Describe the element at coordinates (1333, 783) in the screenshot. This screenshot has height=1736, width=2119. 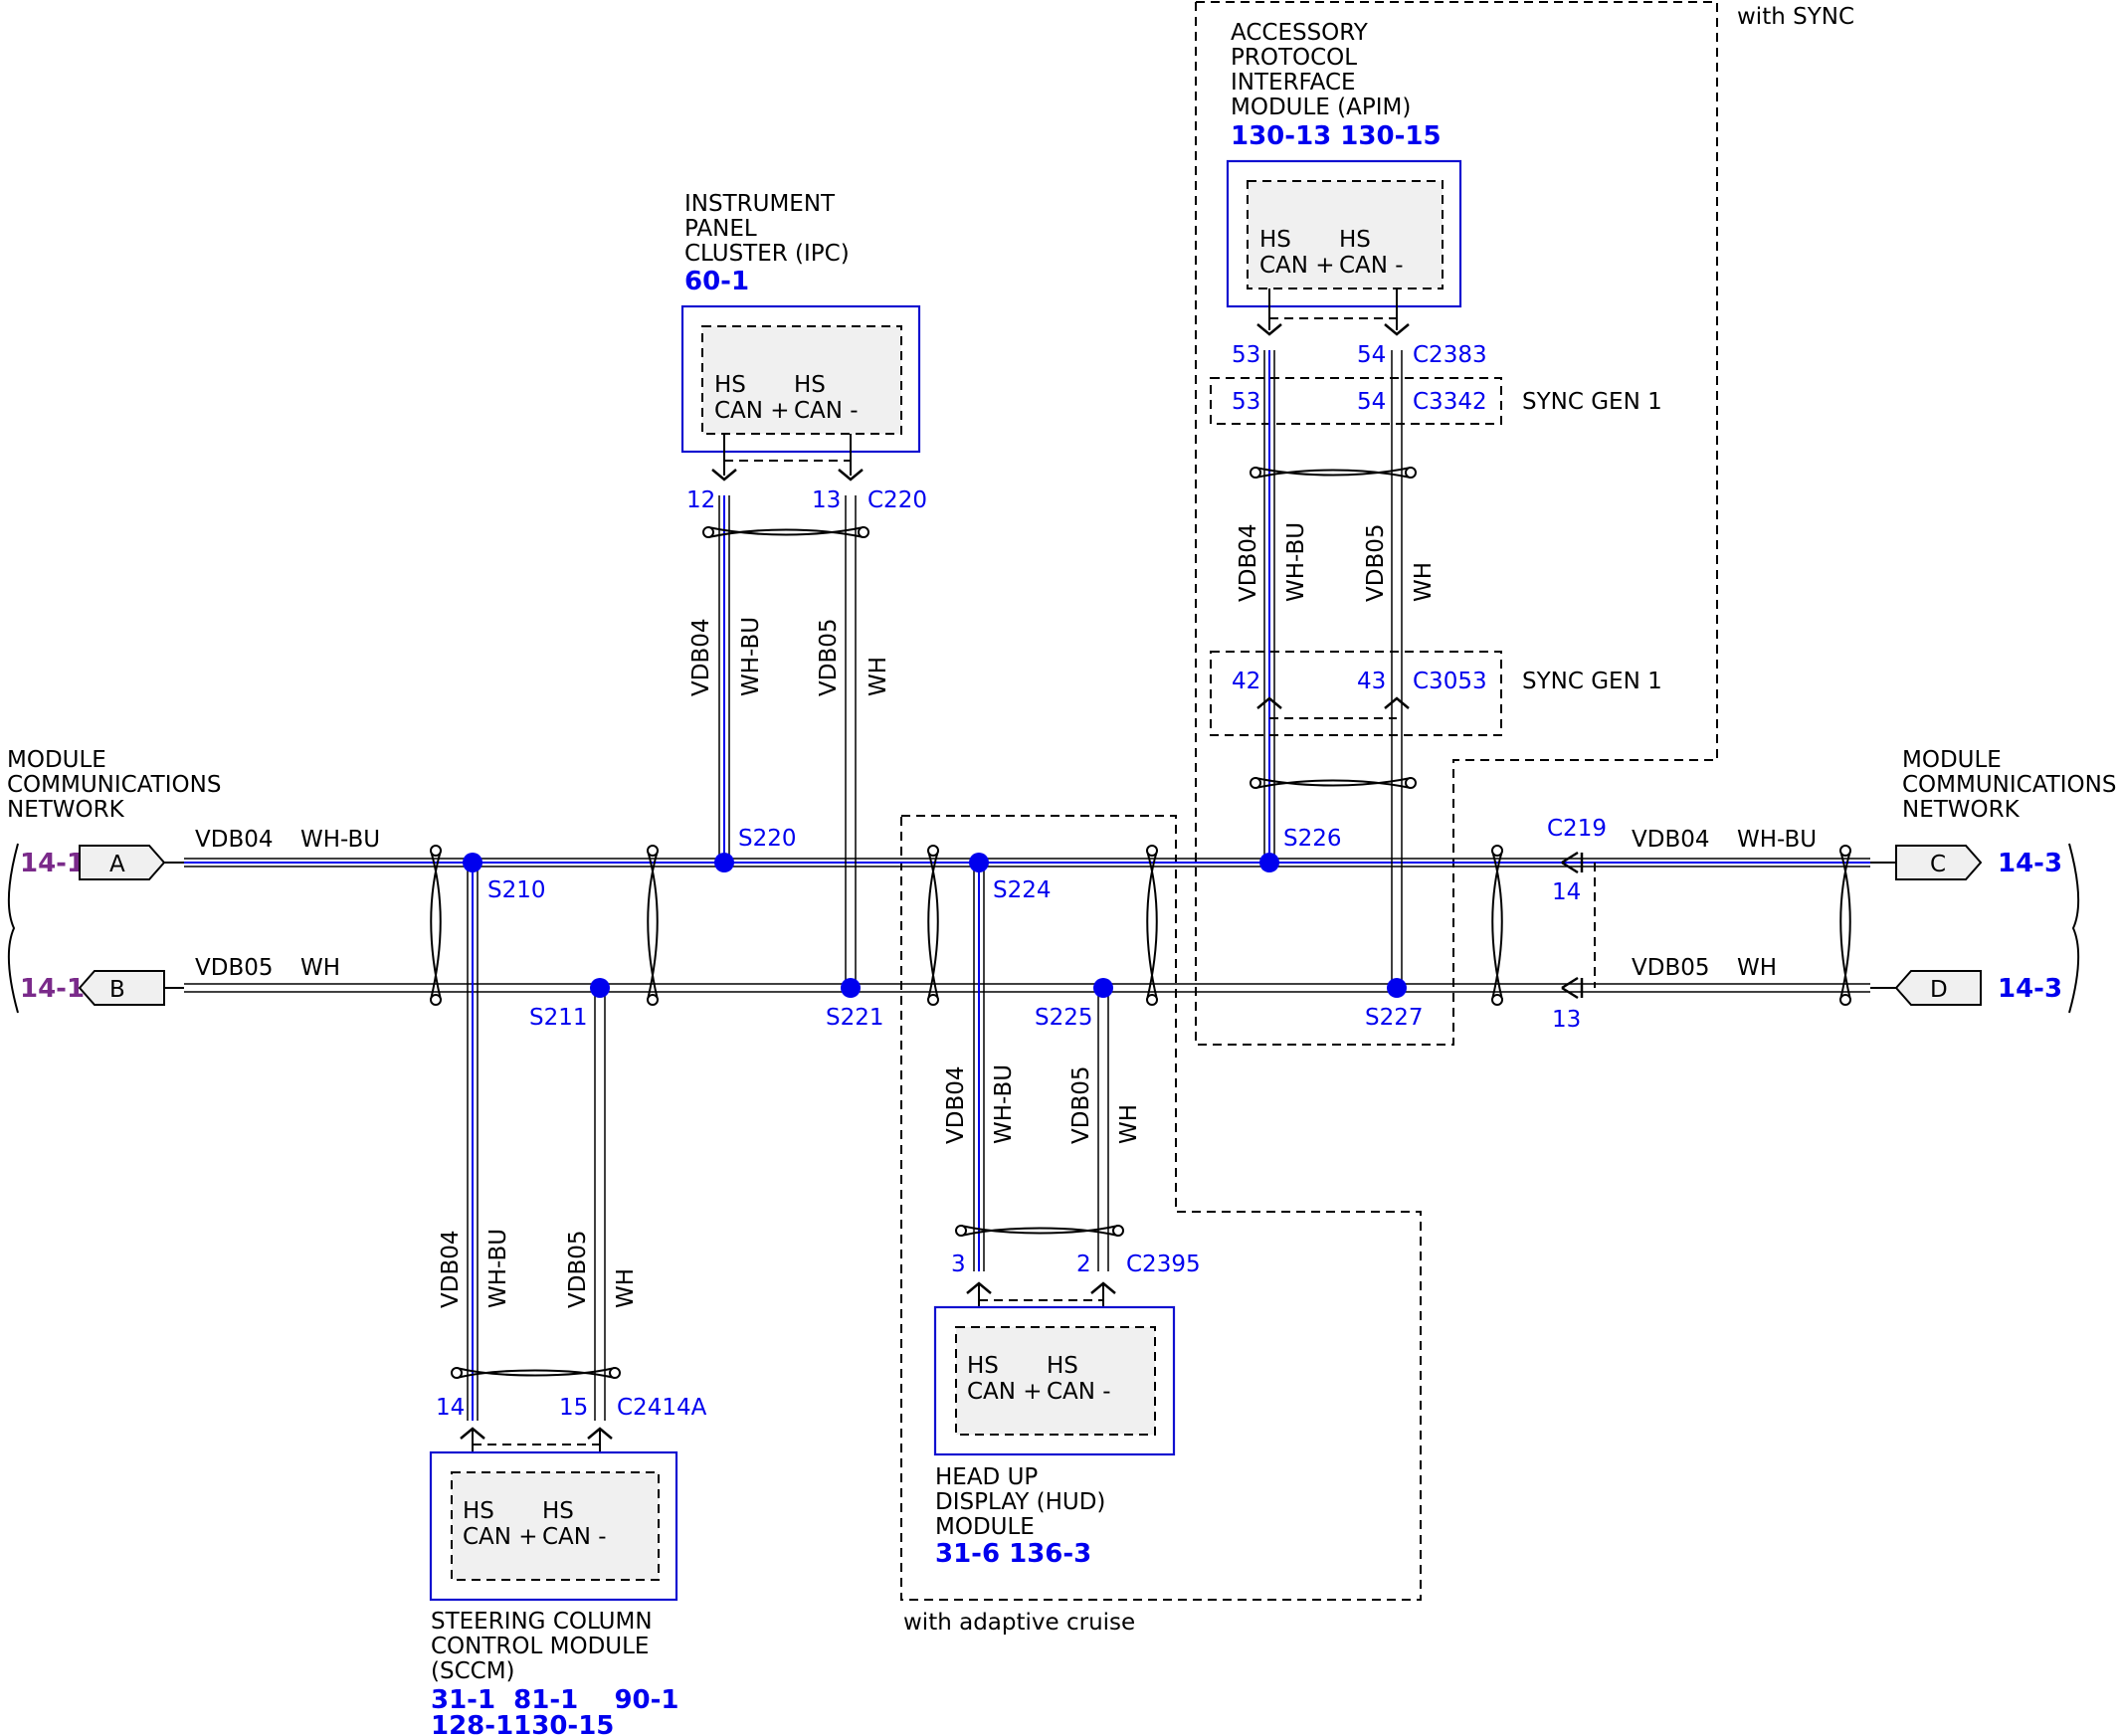
I see `apim-twist-lower` at that location.